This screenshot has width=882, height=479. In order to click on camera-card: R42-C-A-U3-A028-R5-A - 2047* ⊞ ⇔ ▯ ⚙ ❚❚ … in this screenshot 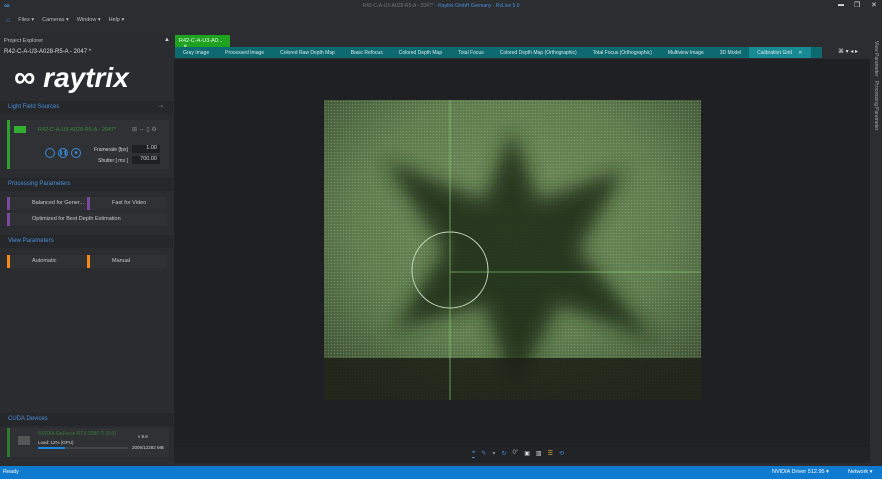, I will do `click(88, 144)`.